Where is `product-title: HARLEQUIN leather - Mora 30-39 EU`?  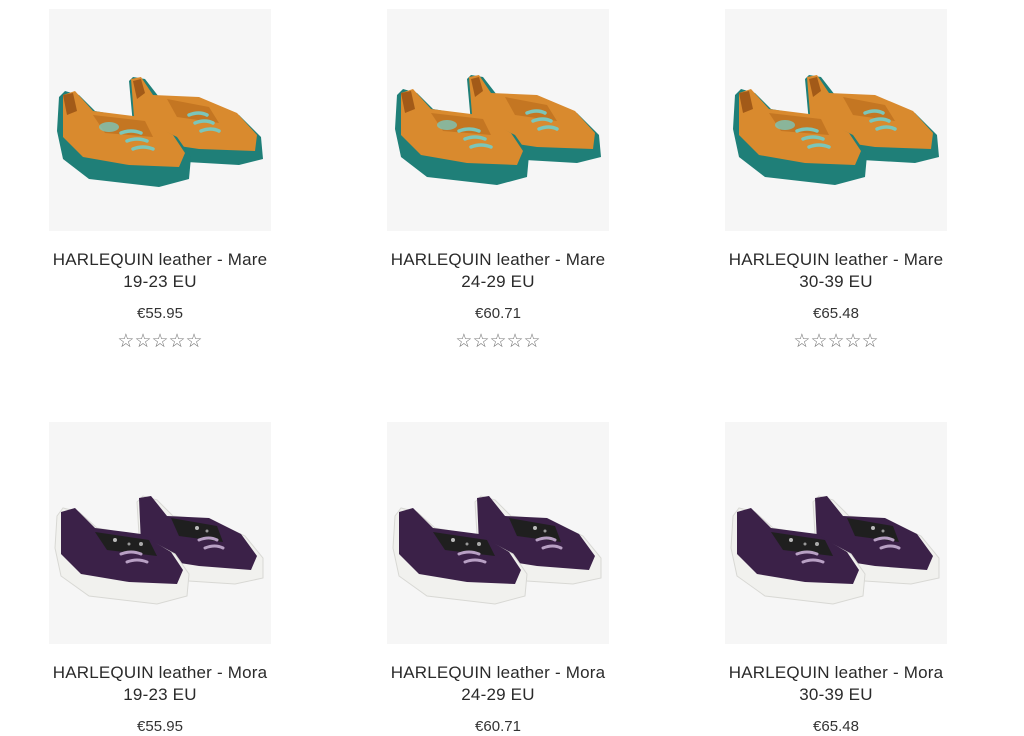
product-title: HARLEQUIN leather - Mora 30-39 EU is located at coordinates (836, 684).